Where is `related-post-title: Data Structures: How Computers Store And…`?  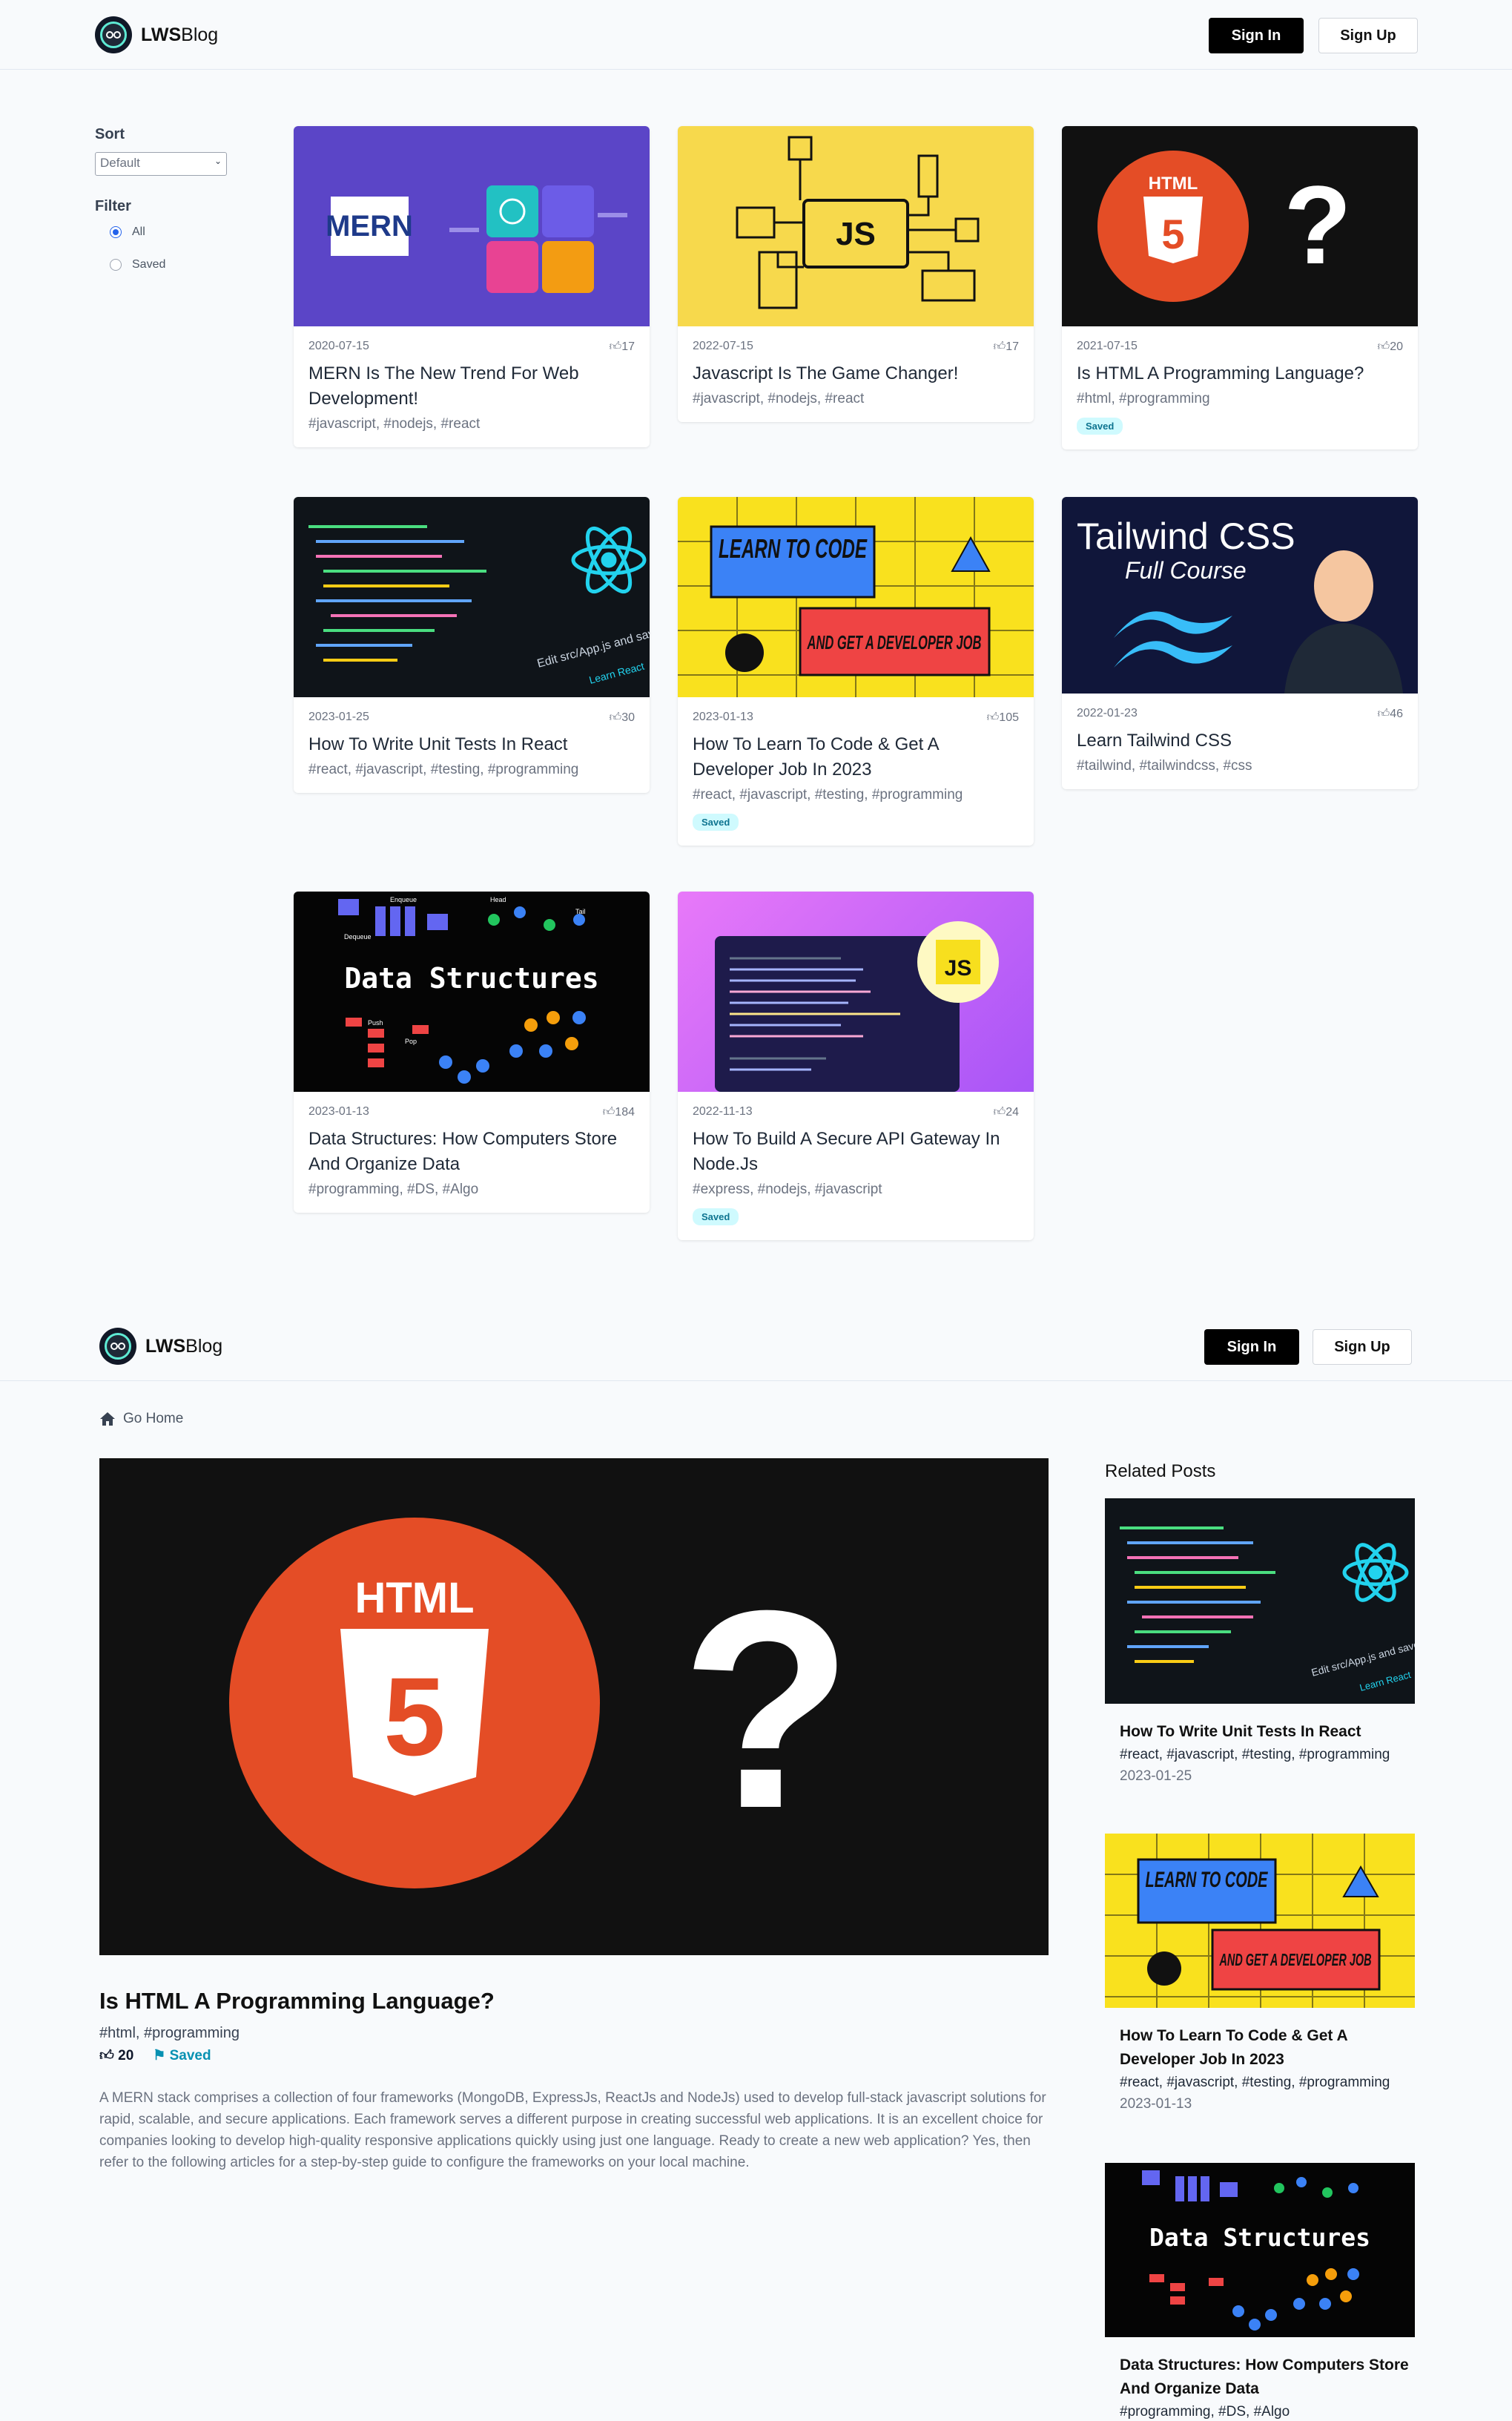 related-post-title: Data Structures: How Computers Store And… is located at coordinates (1260, 2377).